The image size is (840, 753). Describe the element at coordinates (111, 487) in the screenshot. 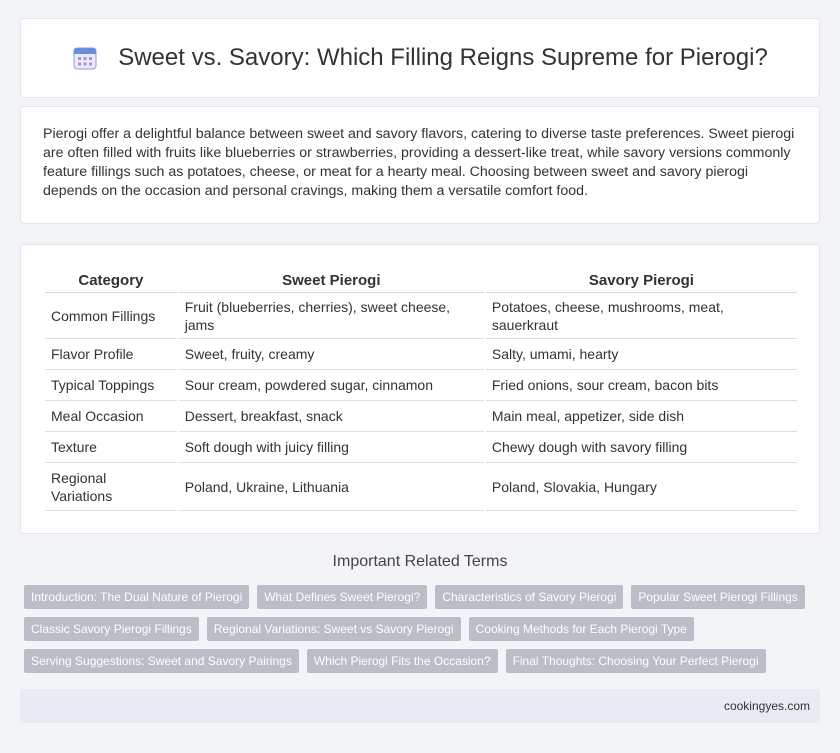

I see `table-cell: Regional Variations` at that location.